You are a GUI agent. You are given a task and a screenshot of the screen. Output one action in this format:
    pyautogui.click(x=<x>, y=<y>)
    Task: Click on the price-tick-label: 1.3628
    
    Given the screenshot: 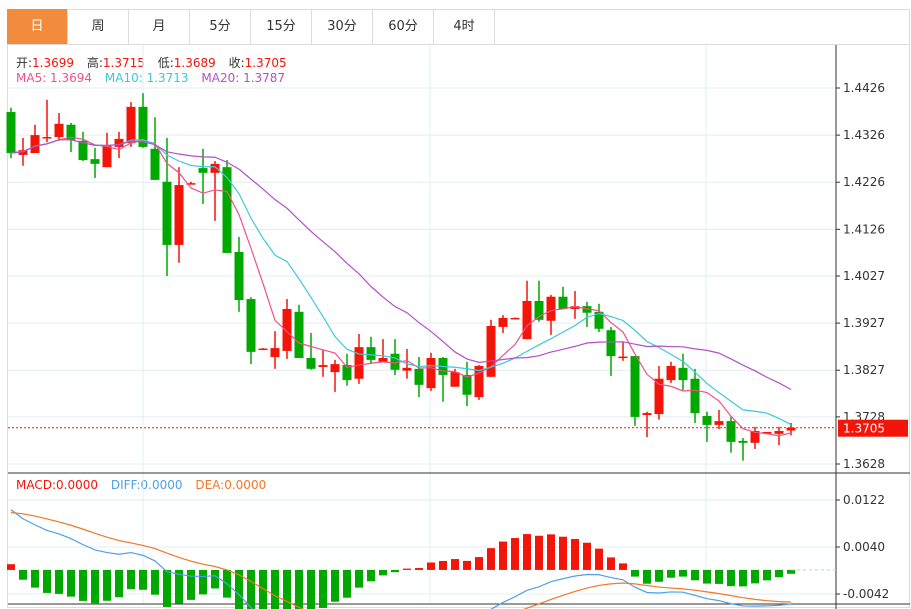 What is the action you would take?
    pyautogui.click(x=864, y=464)
    